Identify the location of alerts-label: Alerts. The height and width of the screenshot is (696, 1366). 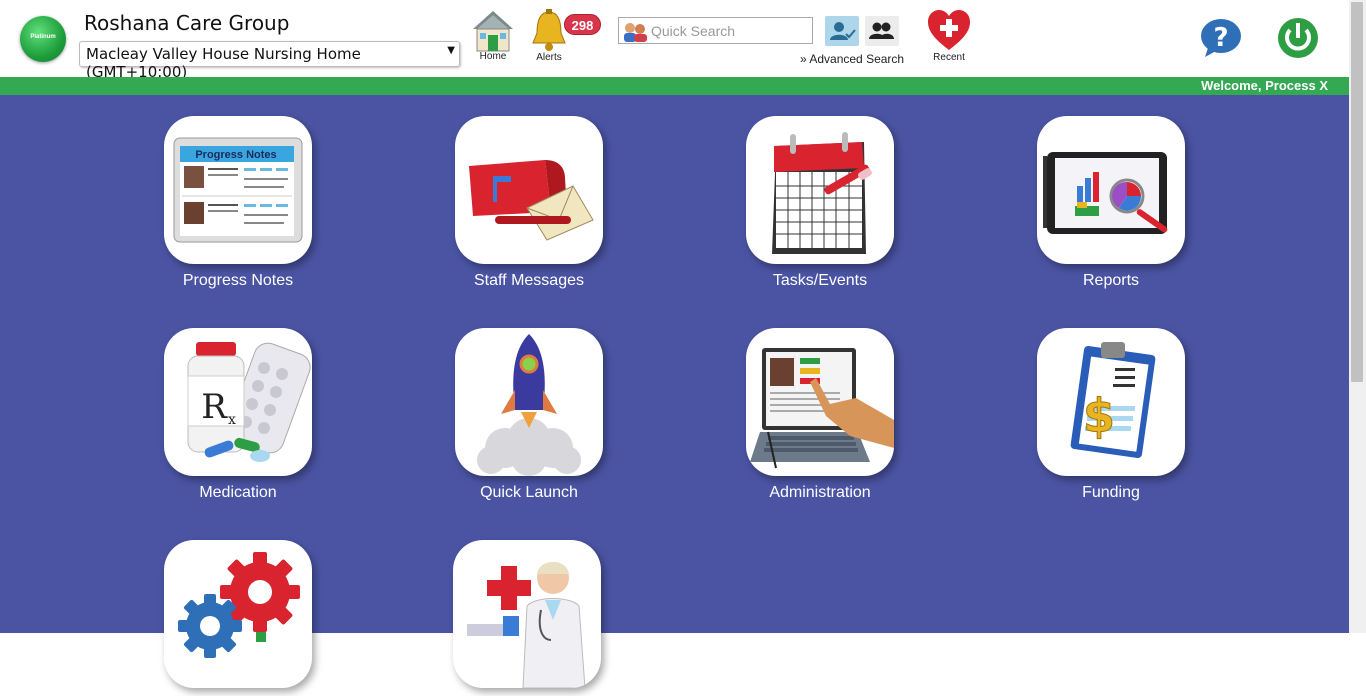
(549, 57).